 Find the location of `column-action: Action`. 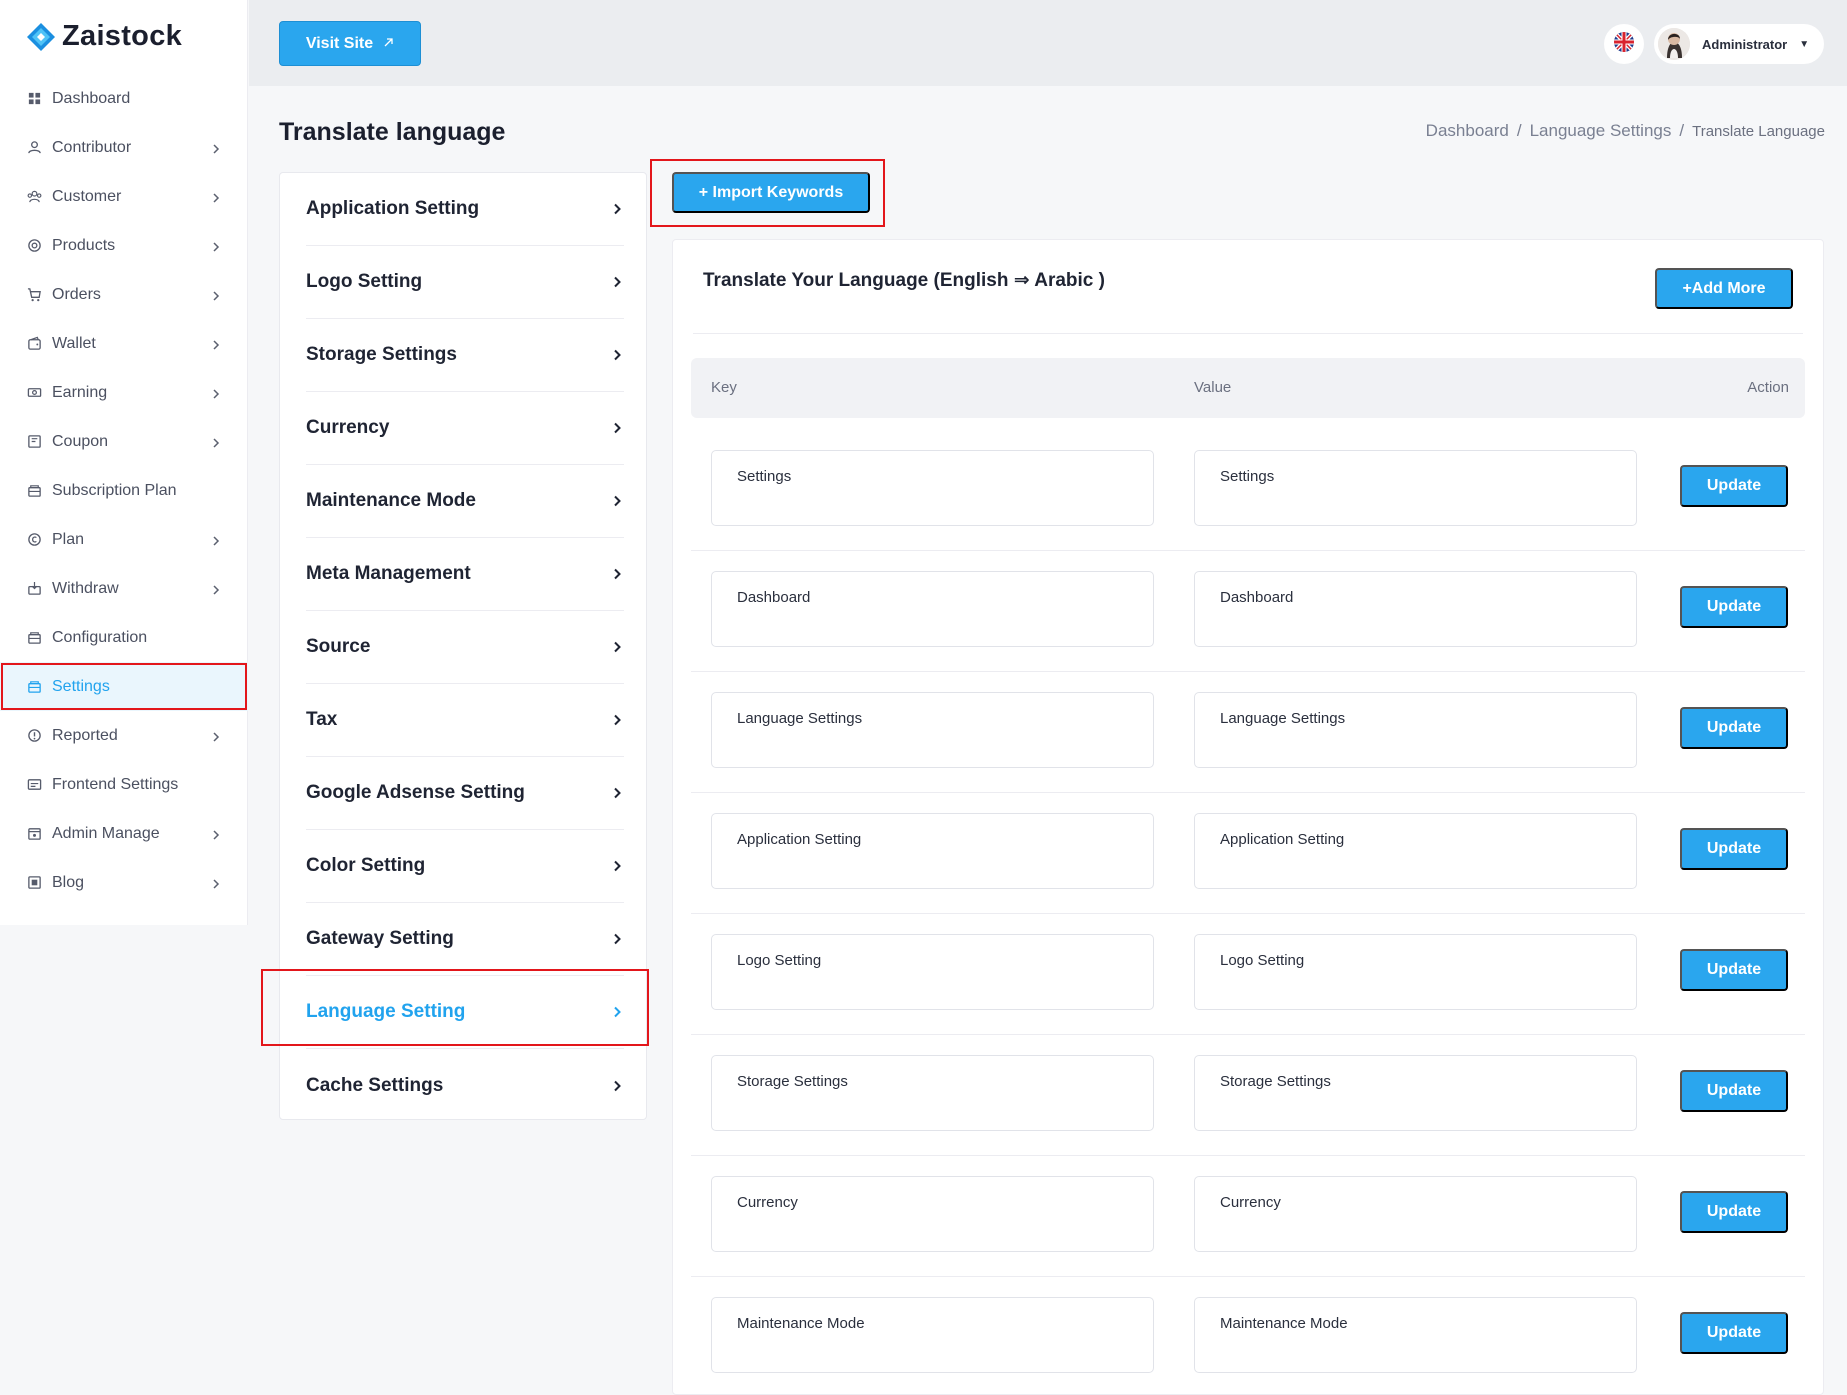

column-action: Action is located at coordinates (1768, 387).